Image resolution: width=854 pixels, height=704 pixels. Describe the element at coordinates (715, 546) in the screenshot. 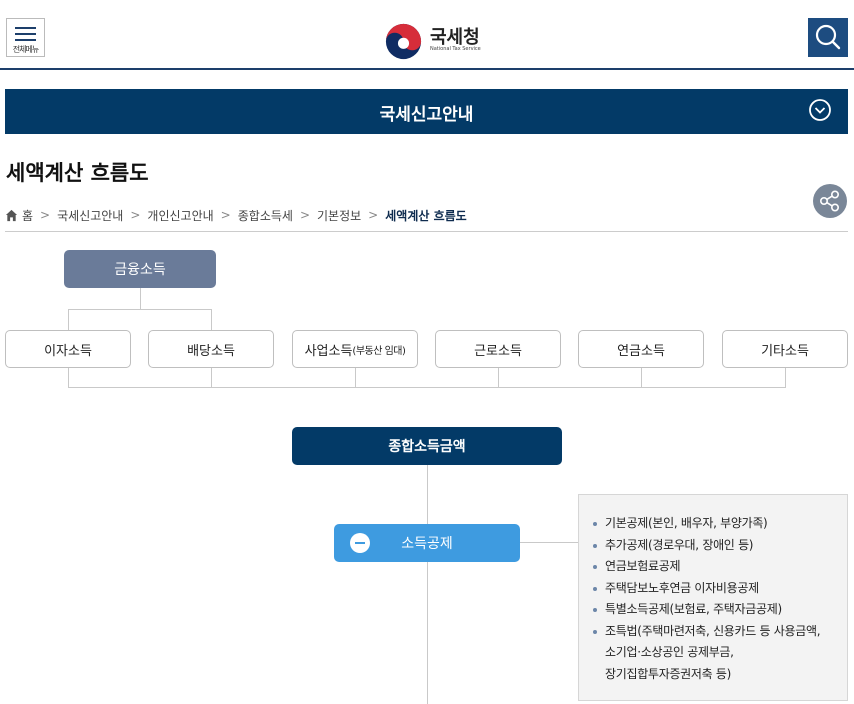

I see `list-item: 추가공제(경로우대, 장애인 등)` at that location.